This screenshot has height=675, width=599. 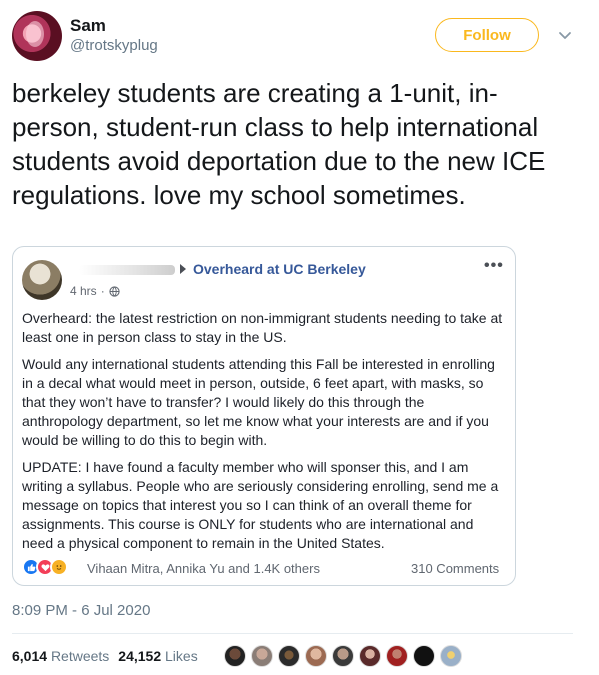 I want to click on author-avatar, so click(x=37, y=36).